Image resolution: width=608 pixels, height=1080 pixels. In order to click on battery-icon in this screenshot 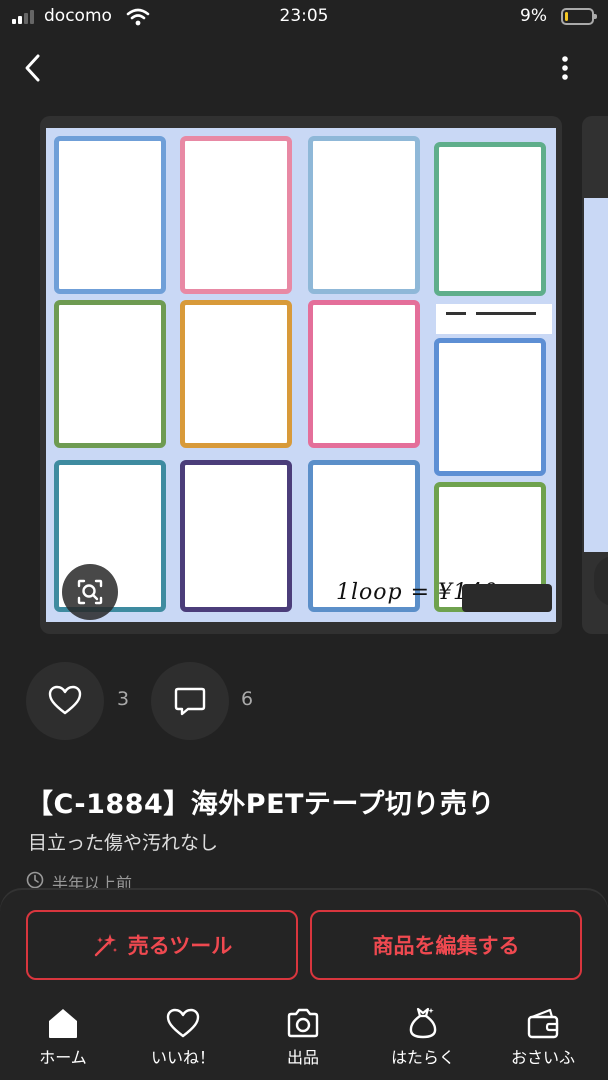, I will do `click(579, 16)`.